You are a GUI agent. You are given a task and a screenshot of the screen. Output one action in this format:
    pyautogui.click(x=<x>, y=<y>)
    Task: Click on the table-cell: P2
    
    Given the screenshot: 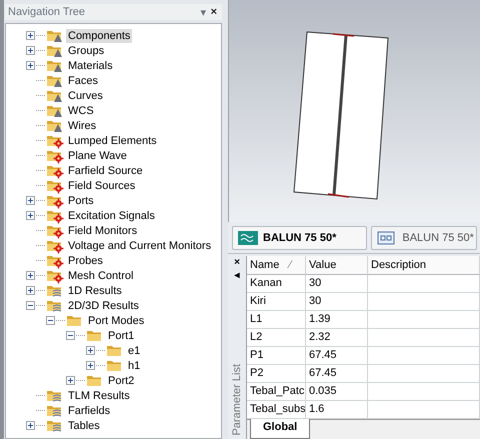 What is the action you would take?
    pyautogui.click(x=276, y=374)
    